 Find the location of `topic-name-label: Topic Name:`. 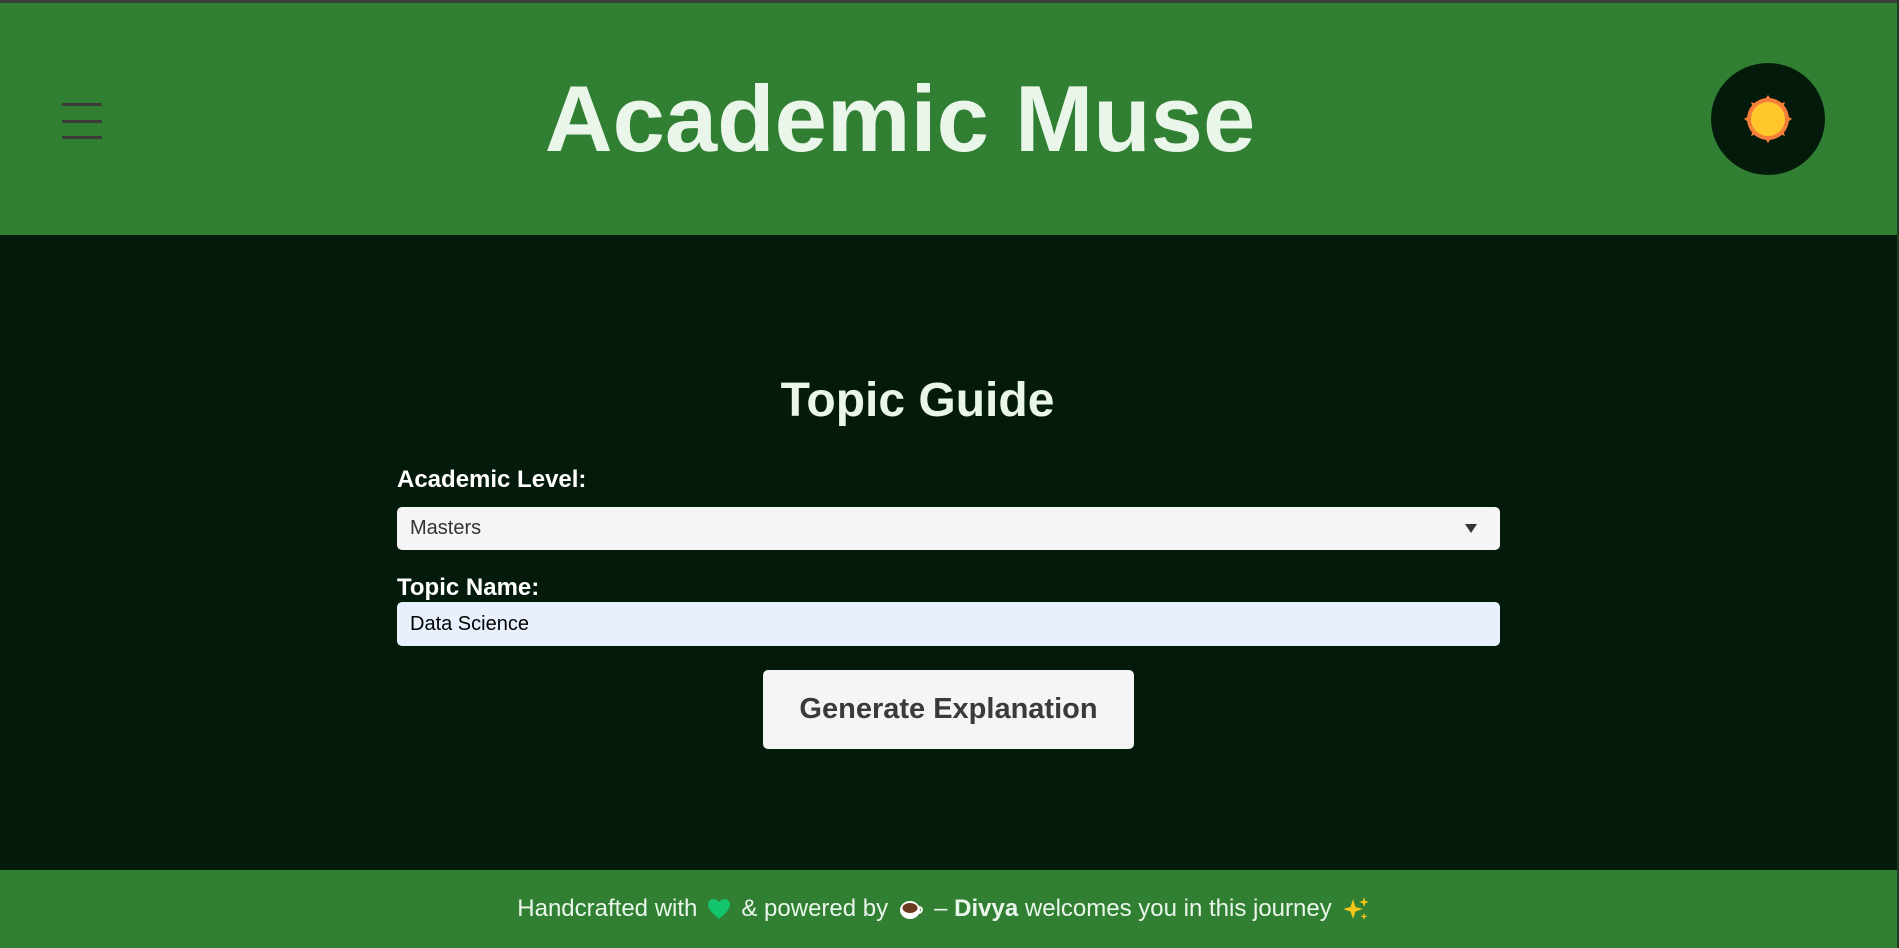

topic-name-label: Topic Name: is located at coordinates (468, 587).